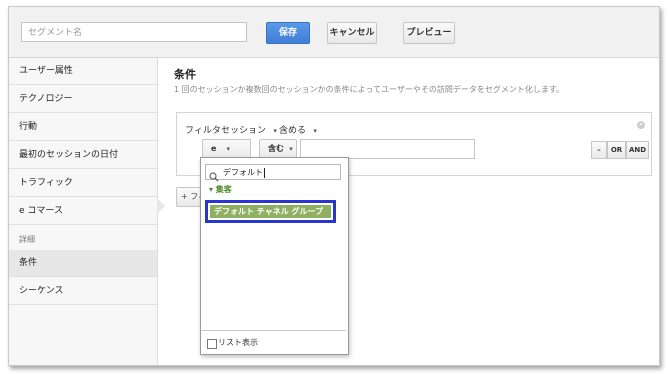 The height and width of the screenshot is (374, 668). What do you see at coordinates (352, 33) in the screenshot?
I see `cancel-button: キャンセル` at bounding box center [352, 33].